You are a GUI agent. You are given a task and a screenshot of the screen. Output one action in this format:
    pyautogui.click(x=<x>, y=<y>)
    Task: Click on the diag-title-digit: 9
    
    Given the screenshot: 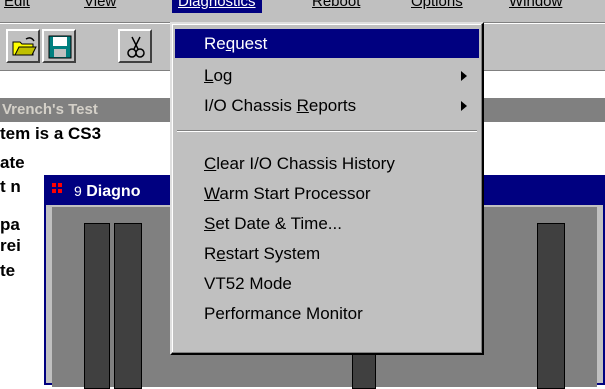 What is the action you would take?
    pyautogui.click(x=78, y=191)
    